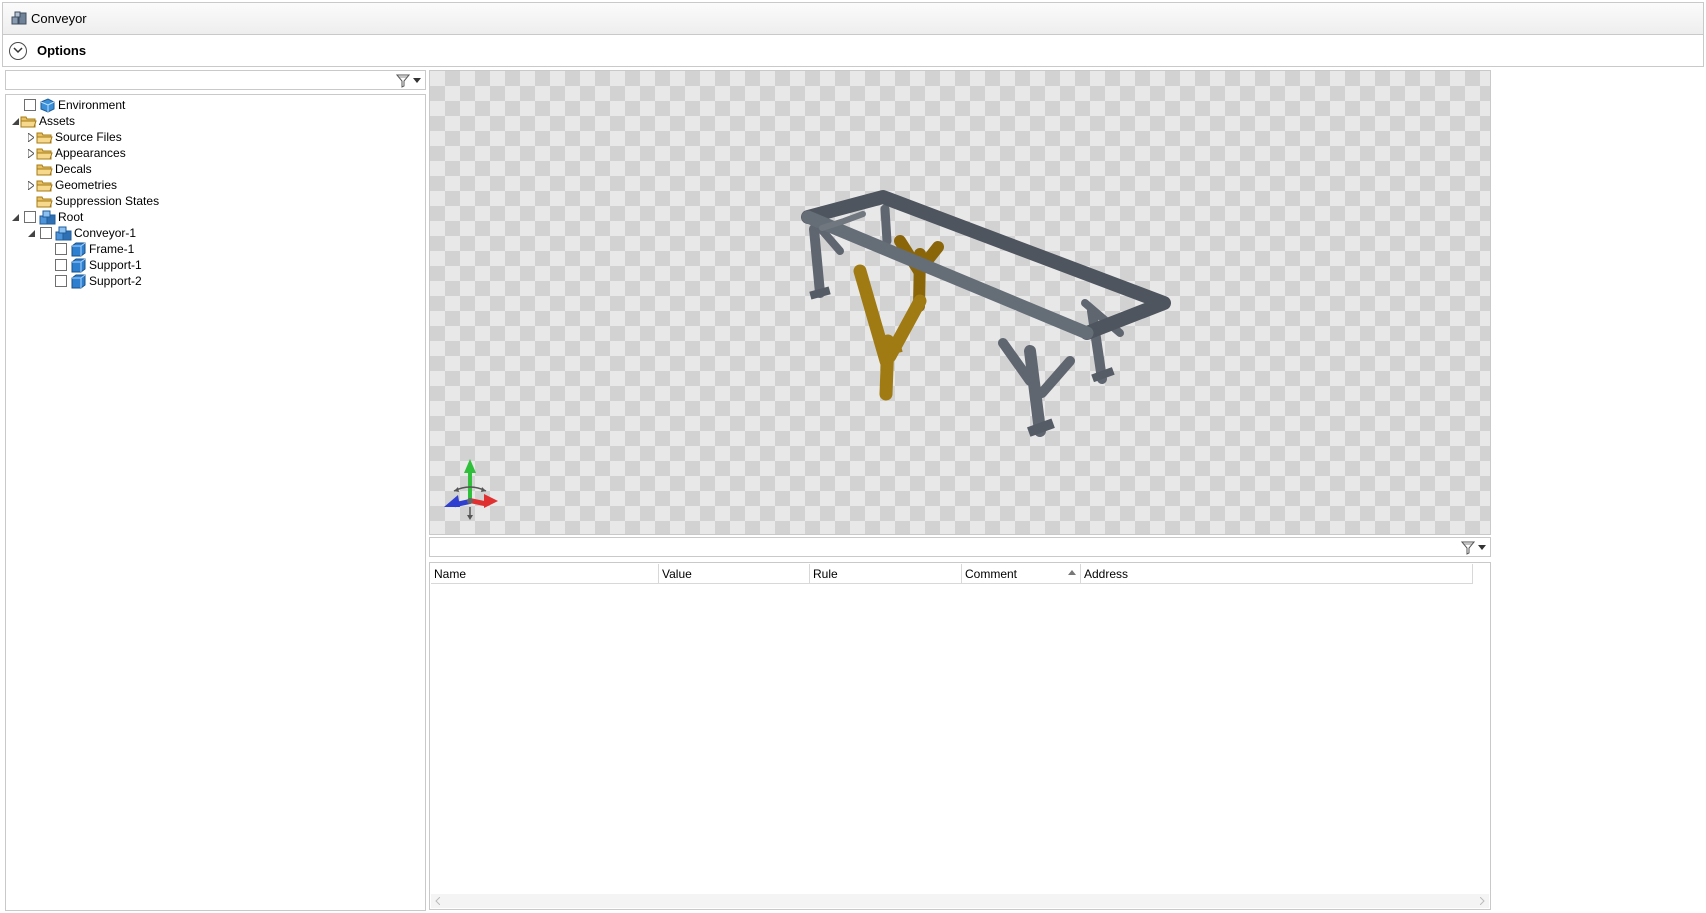  I want to click on tree-item-appearances: Appearances, so click(76, 153).